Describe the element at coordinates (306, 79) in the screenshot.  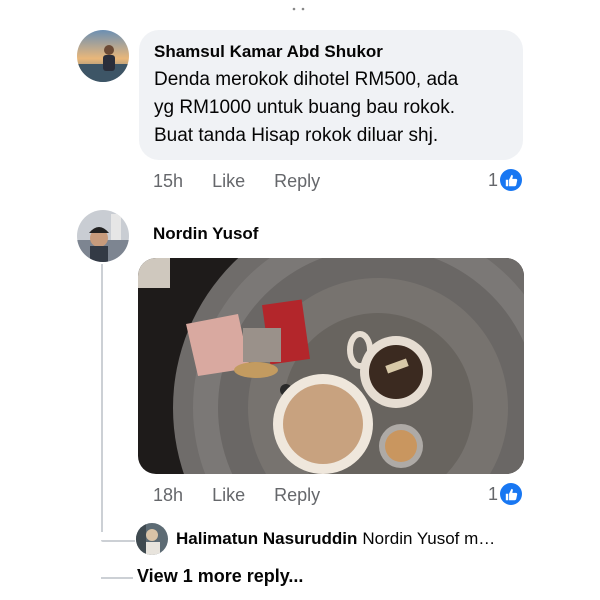
I see `comment-text-line: Denda merokok dihotel RM500, ada` at that location.